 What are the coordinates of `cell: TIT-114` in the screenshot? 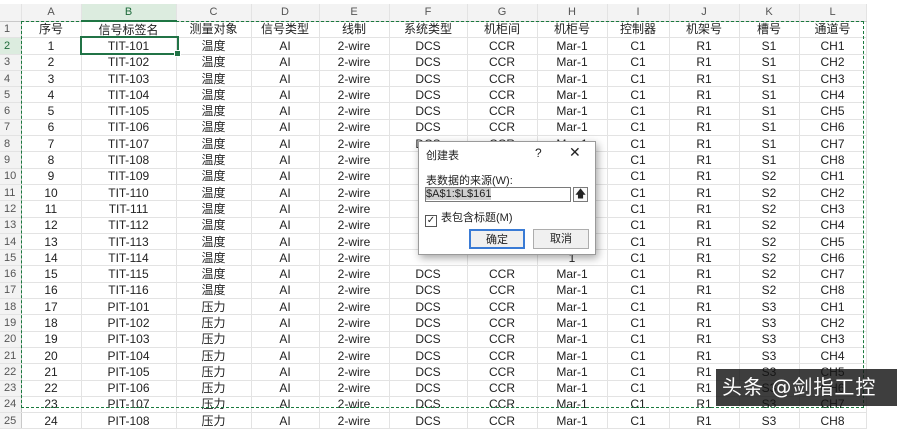 It's located at (129, 258).